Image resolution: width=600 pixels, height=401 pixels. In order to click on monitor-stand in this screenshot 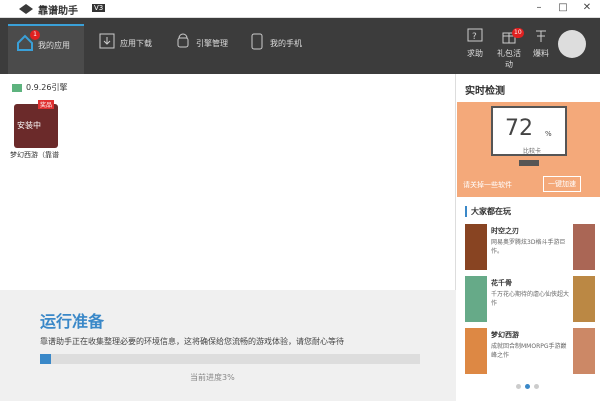, I will do `click(529, 163)`.